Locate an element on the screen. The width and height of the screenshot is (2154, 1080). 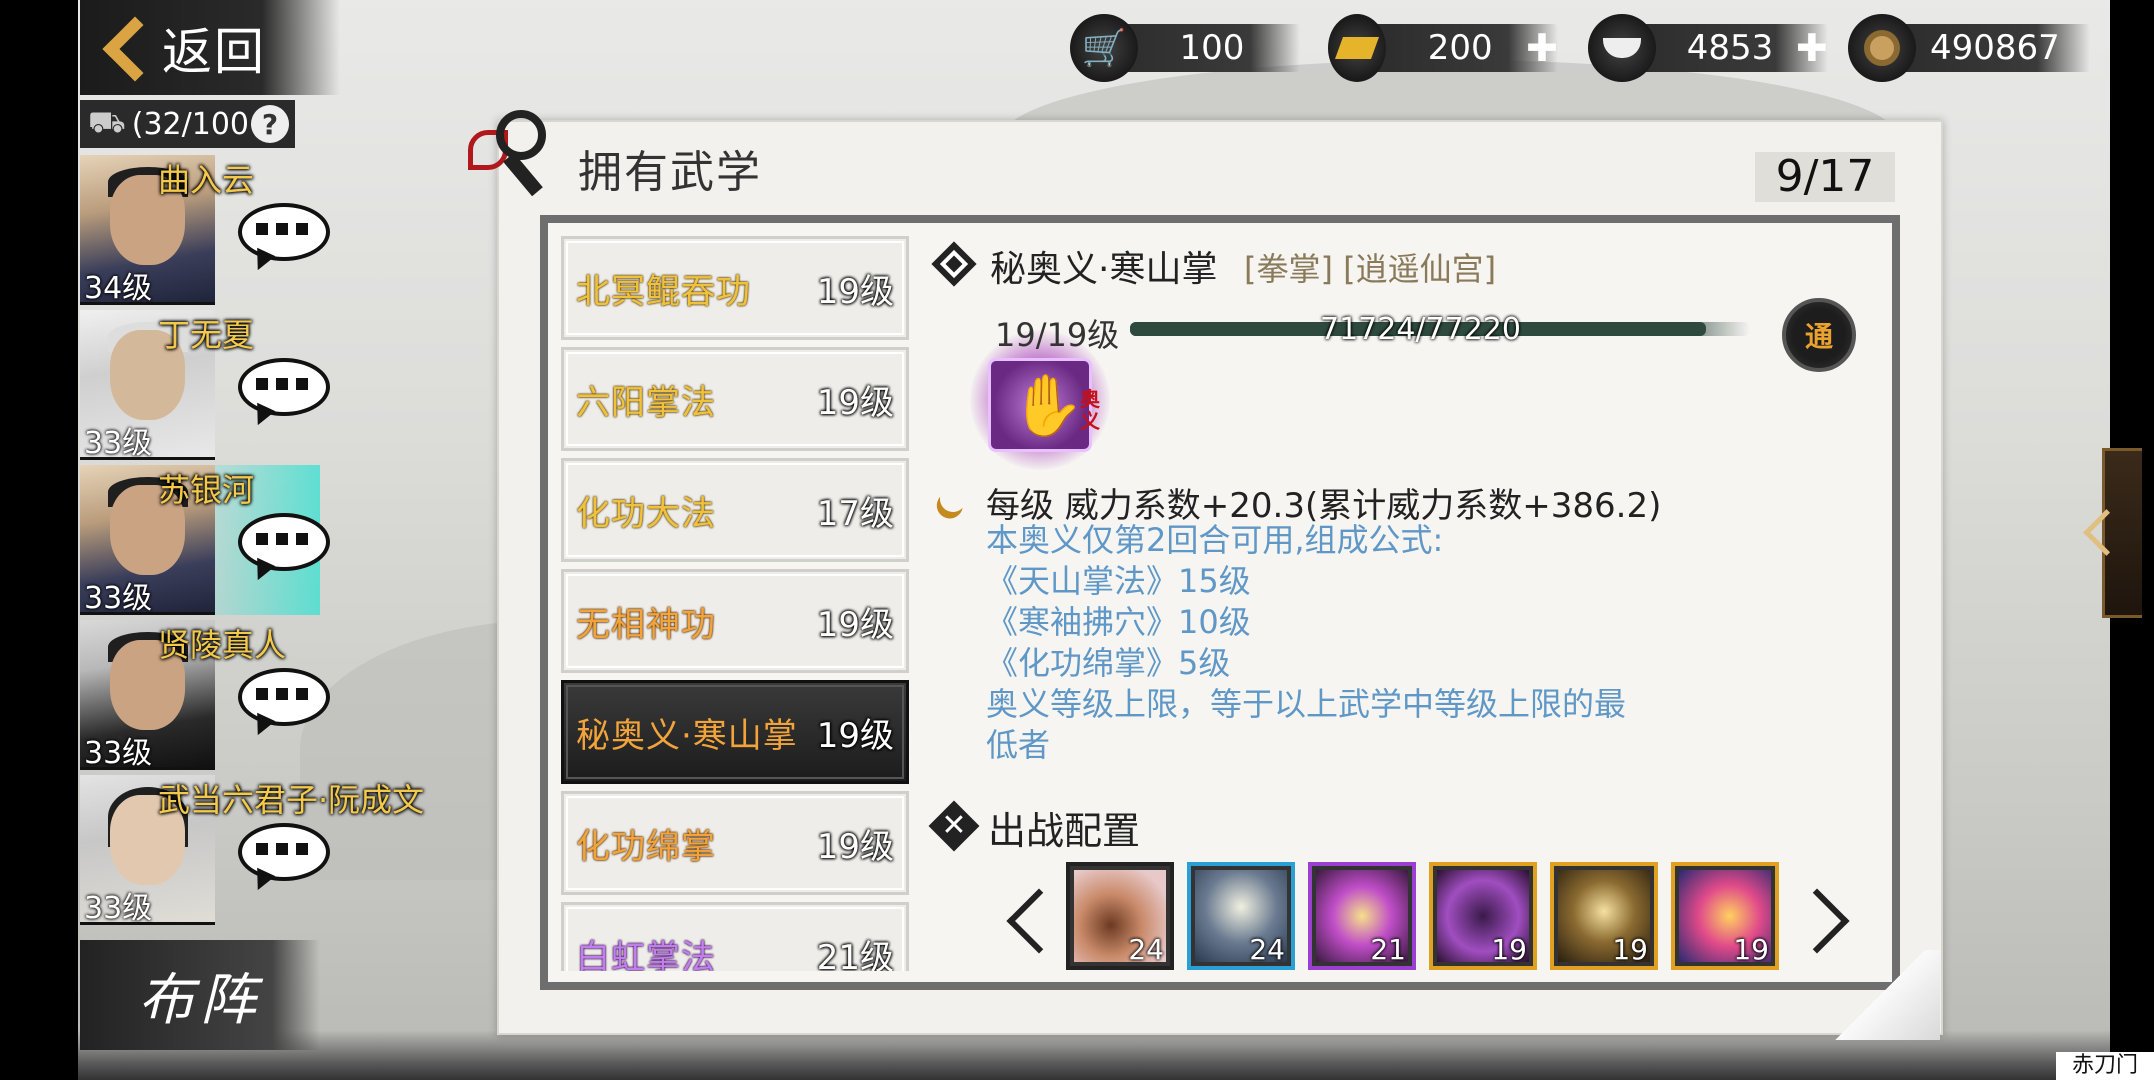
left-letterbox is located at coordinates (39, 540).